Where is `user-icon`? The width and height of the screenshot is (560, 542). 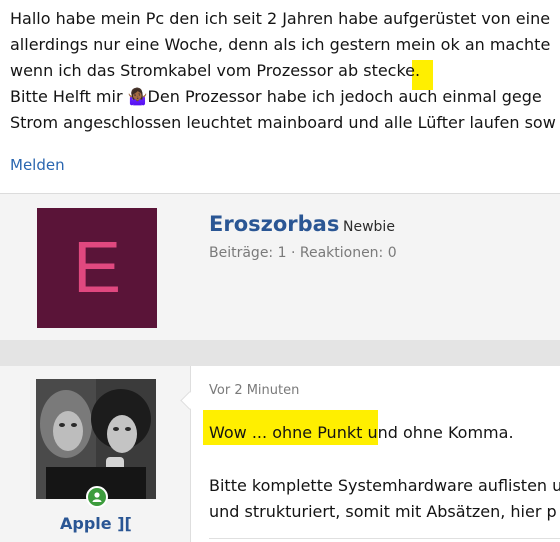 user-icon is located at coordinates (97, 497).